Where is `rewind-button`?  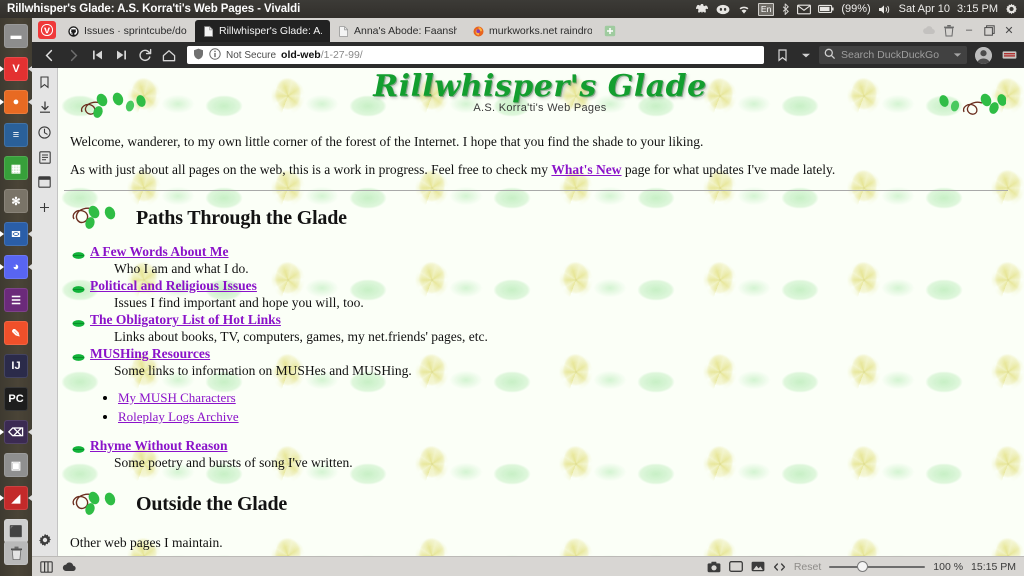
rewind-button is located at coordinates (97, 55).